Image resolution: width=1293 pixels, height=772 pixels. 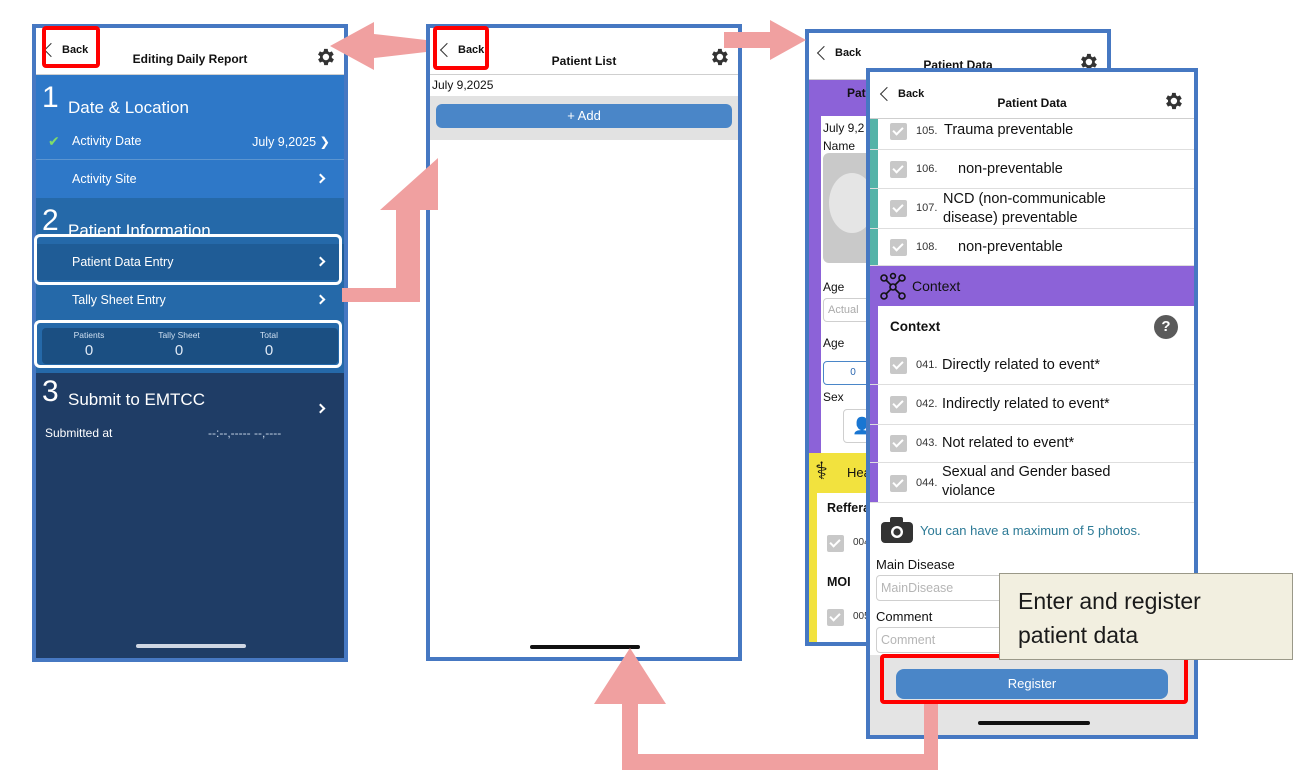 What do you see at coordinates (765, 40) in the screenshot?
I see `arrow-to-patient-data` at bounding box center [765, 40].